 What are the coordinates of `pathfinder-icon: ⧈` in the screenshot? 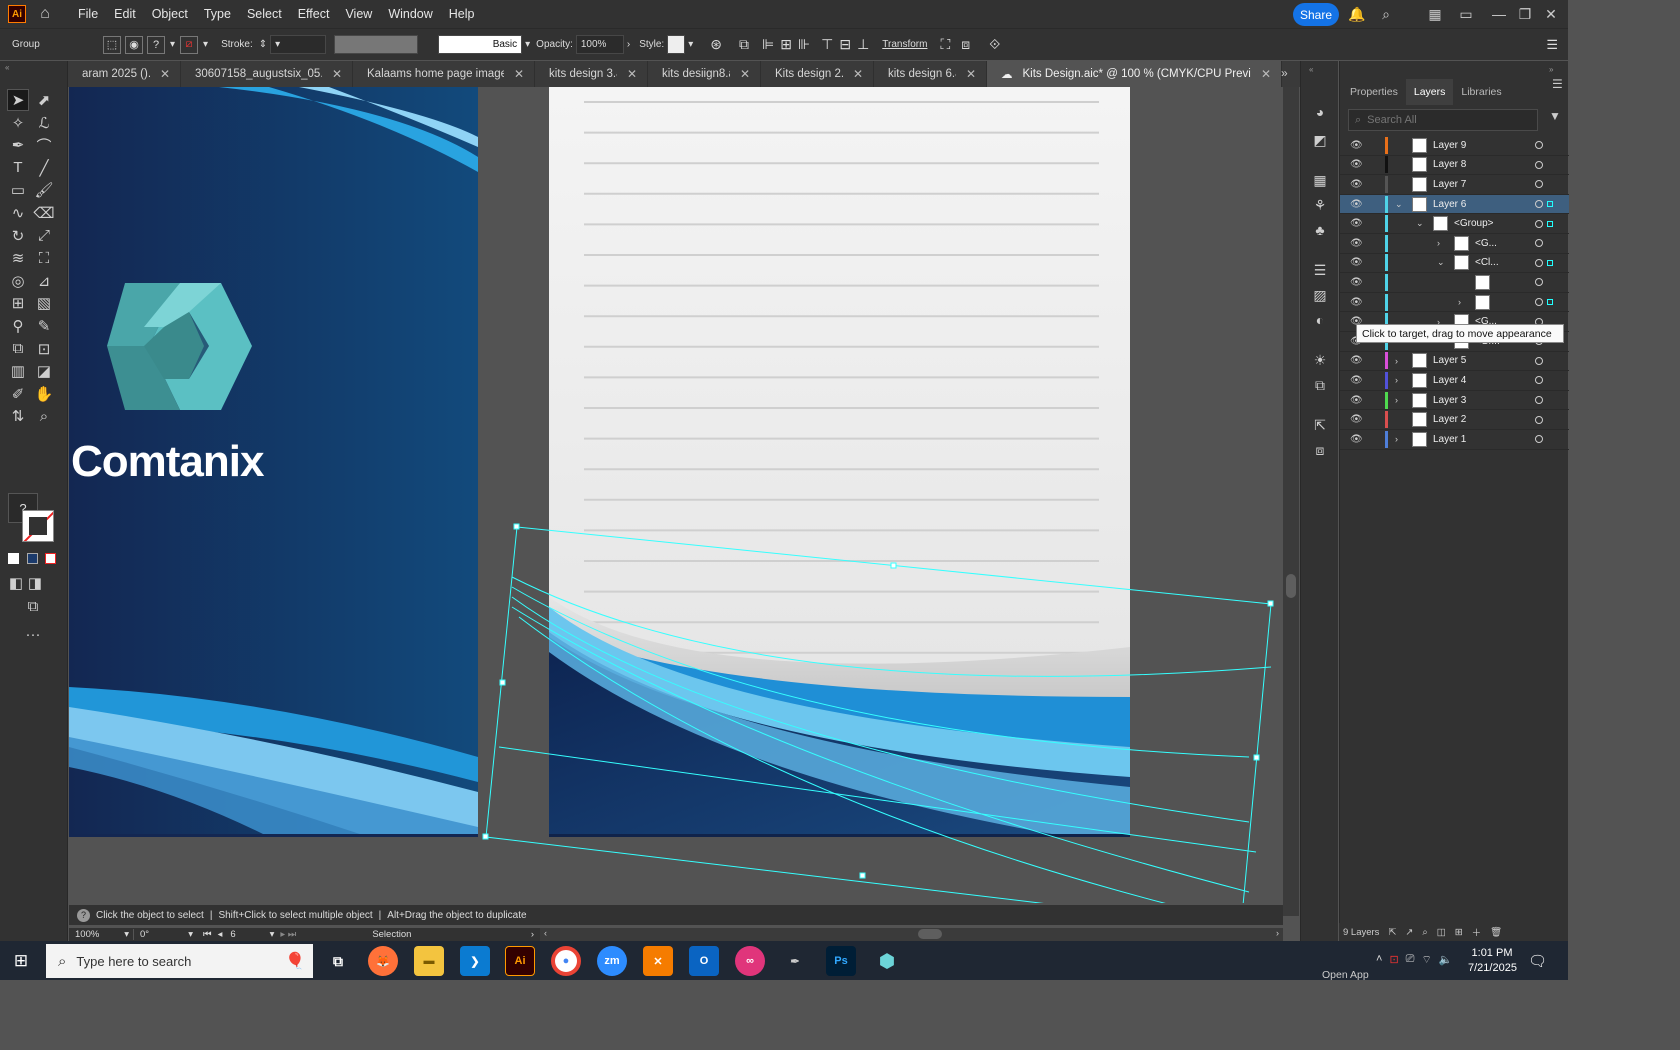 It's located at (1320, 450).